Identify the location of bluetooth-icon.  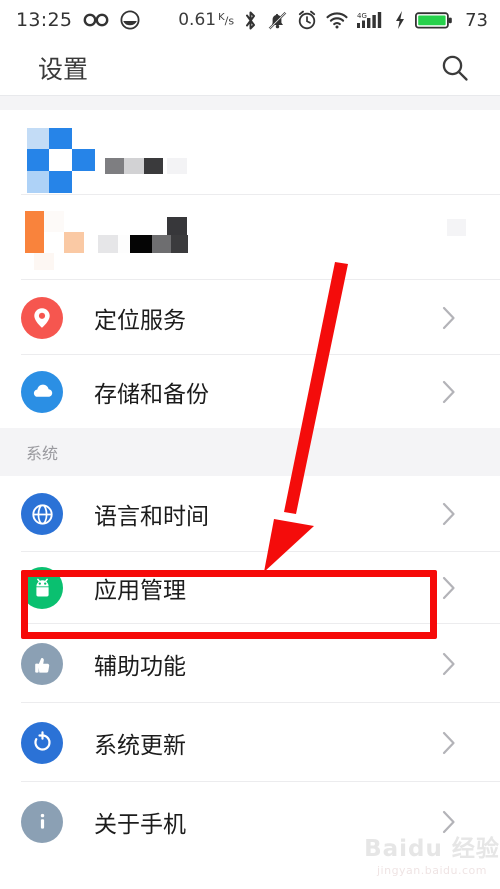
(250, 20).